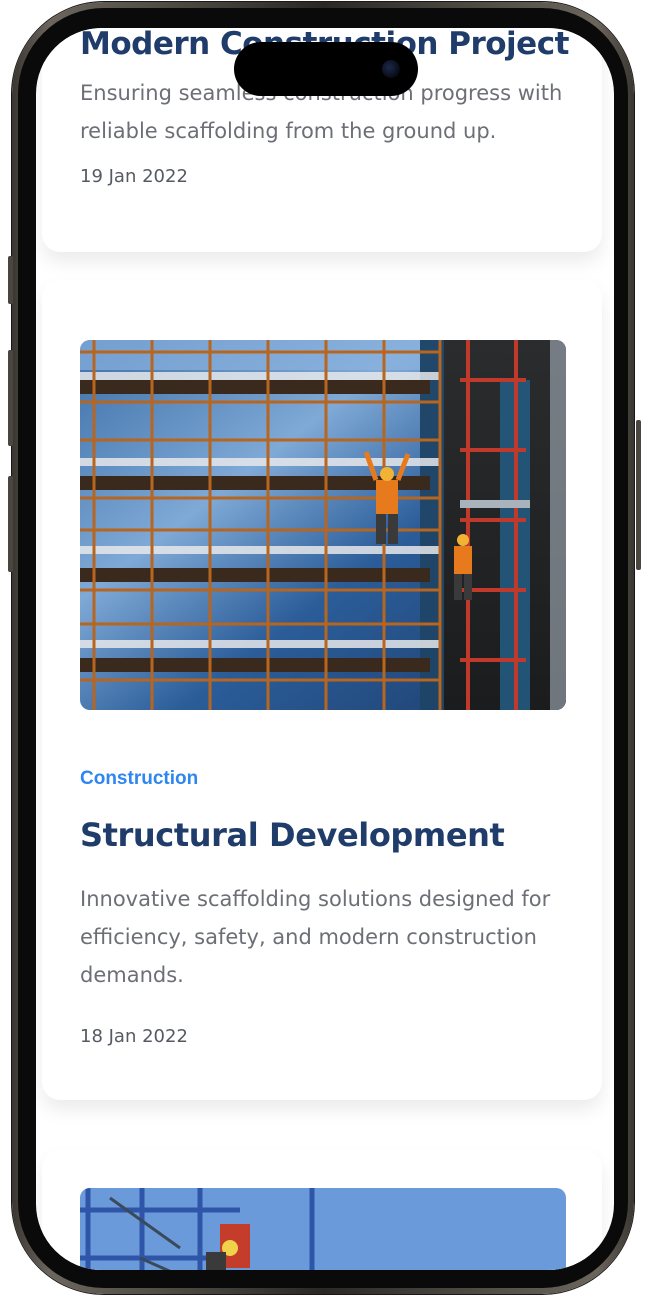 The width and height of the screenshot is (649, 1297). Describe the element at coordinates (292, 835) in the screenshot. I see `post-title: Structural Development` at that location.